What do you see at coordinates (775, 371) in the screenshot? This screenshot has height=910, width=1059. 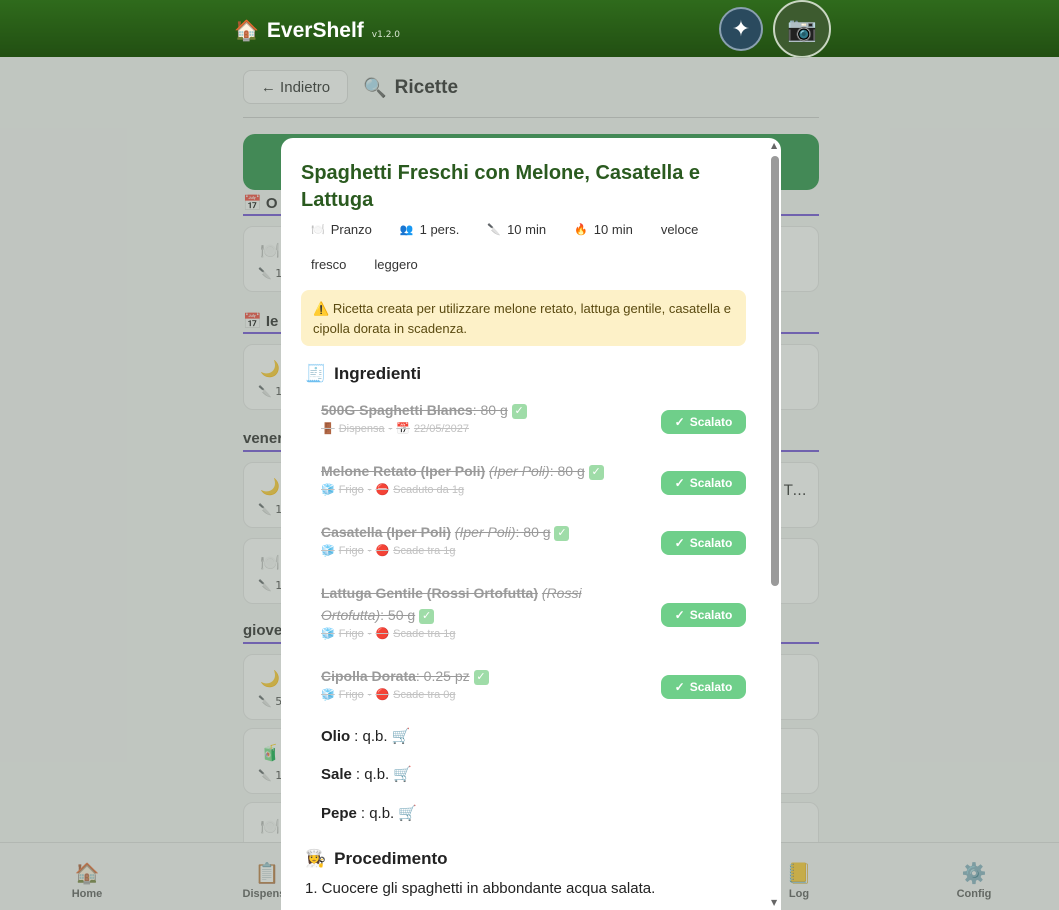 I see `scrollbar-thumb` at bounding box center [775, 371].